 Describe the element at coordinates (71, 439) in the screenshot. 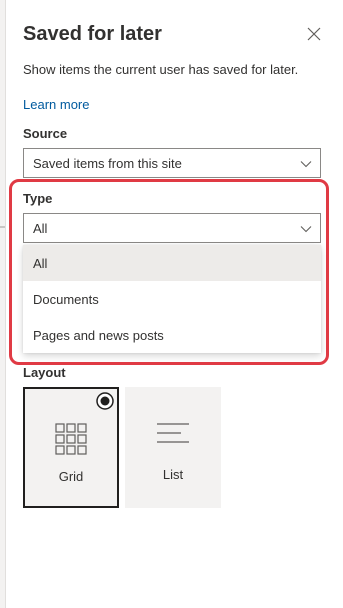

I see `grid-icon` at that location.